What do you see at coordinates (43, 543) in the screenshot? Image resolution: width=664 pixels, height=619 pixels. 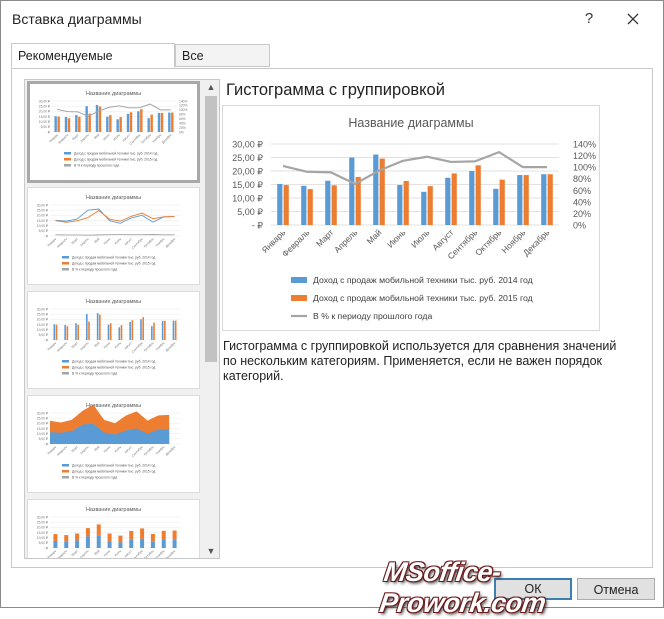 I see `thumbnail-tick: 5,00 ₽` at bounding box center [43, 543].